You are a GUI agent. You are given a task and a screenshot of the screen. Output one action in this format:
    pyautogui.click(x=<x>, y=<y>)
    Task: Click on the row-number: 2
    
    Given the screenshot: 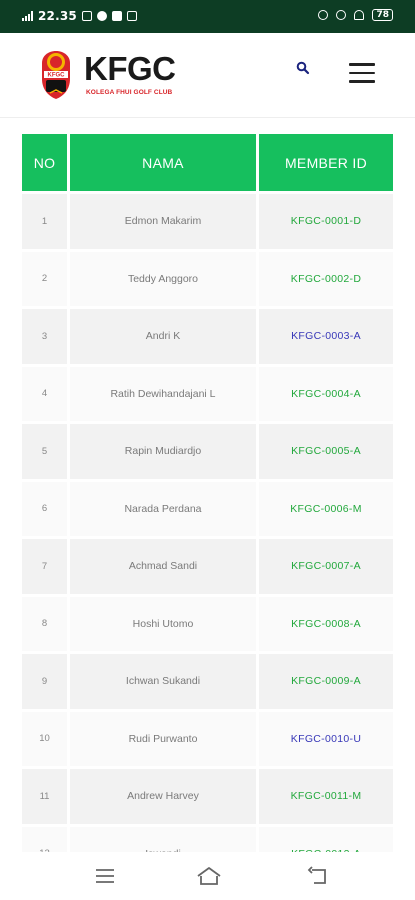 What is the action you would take?
    pyautogui.click(x=44, y=278)
    